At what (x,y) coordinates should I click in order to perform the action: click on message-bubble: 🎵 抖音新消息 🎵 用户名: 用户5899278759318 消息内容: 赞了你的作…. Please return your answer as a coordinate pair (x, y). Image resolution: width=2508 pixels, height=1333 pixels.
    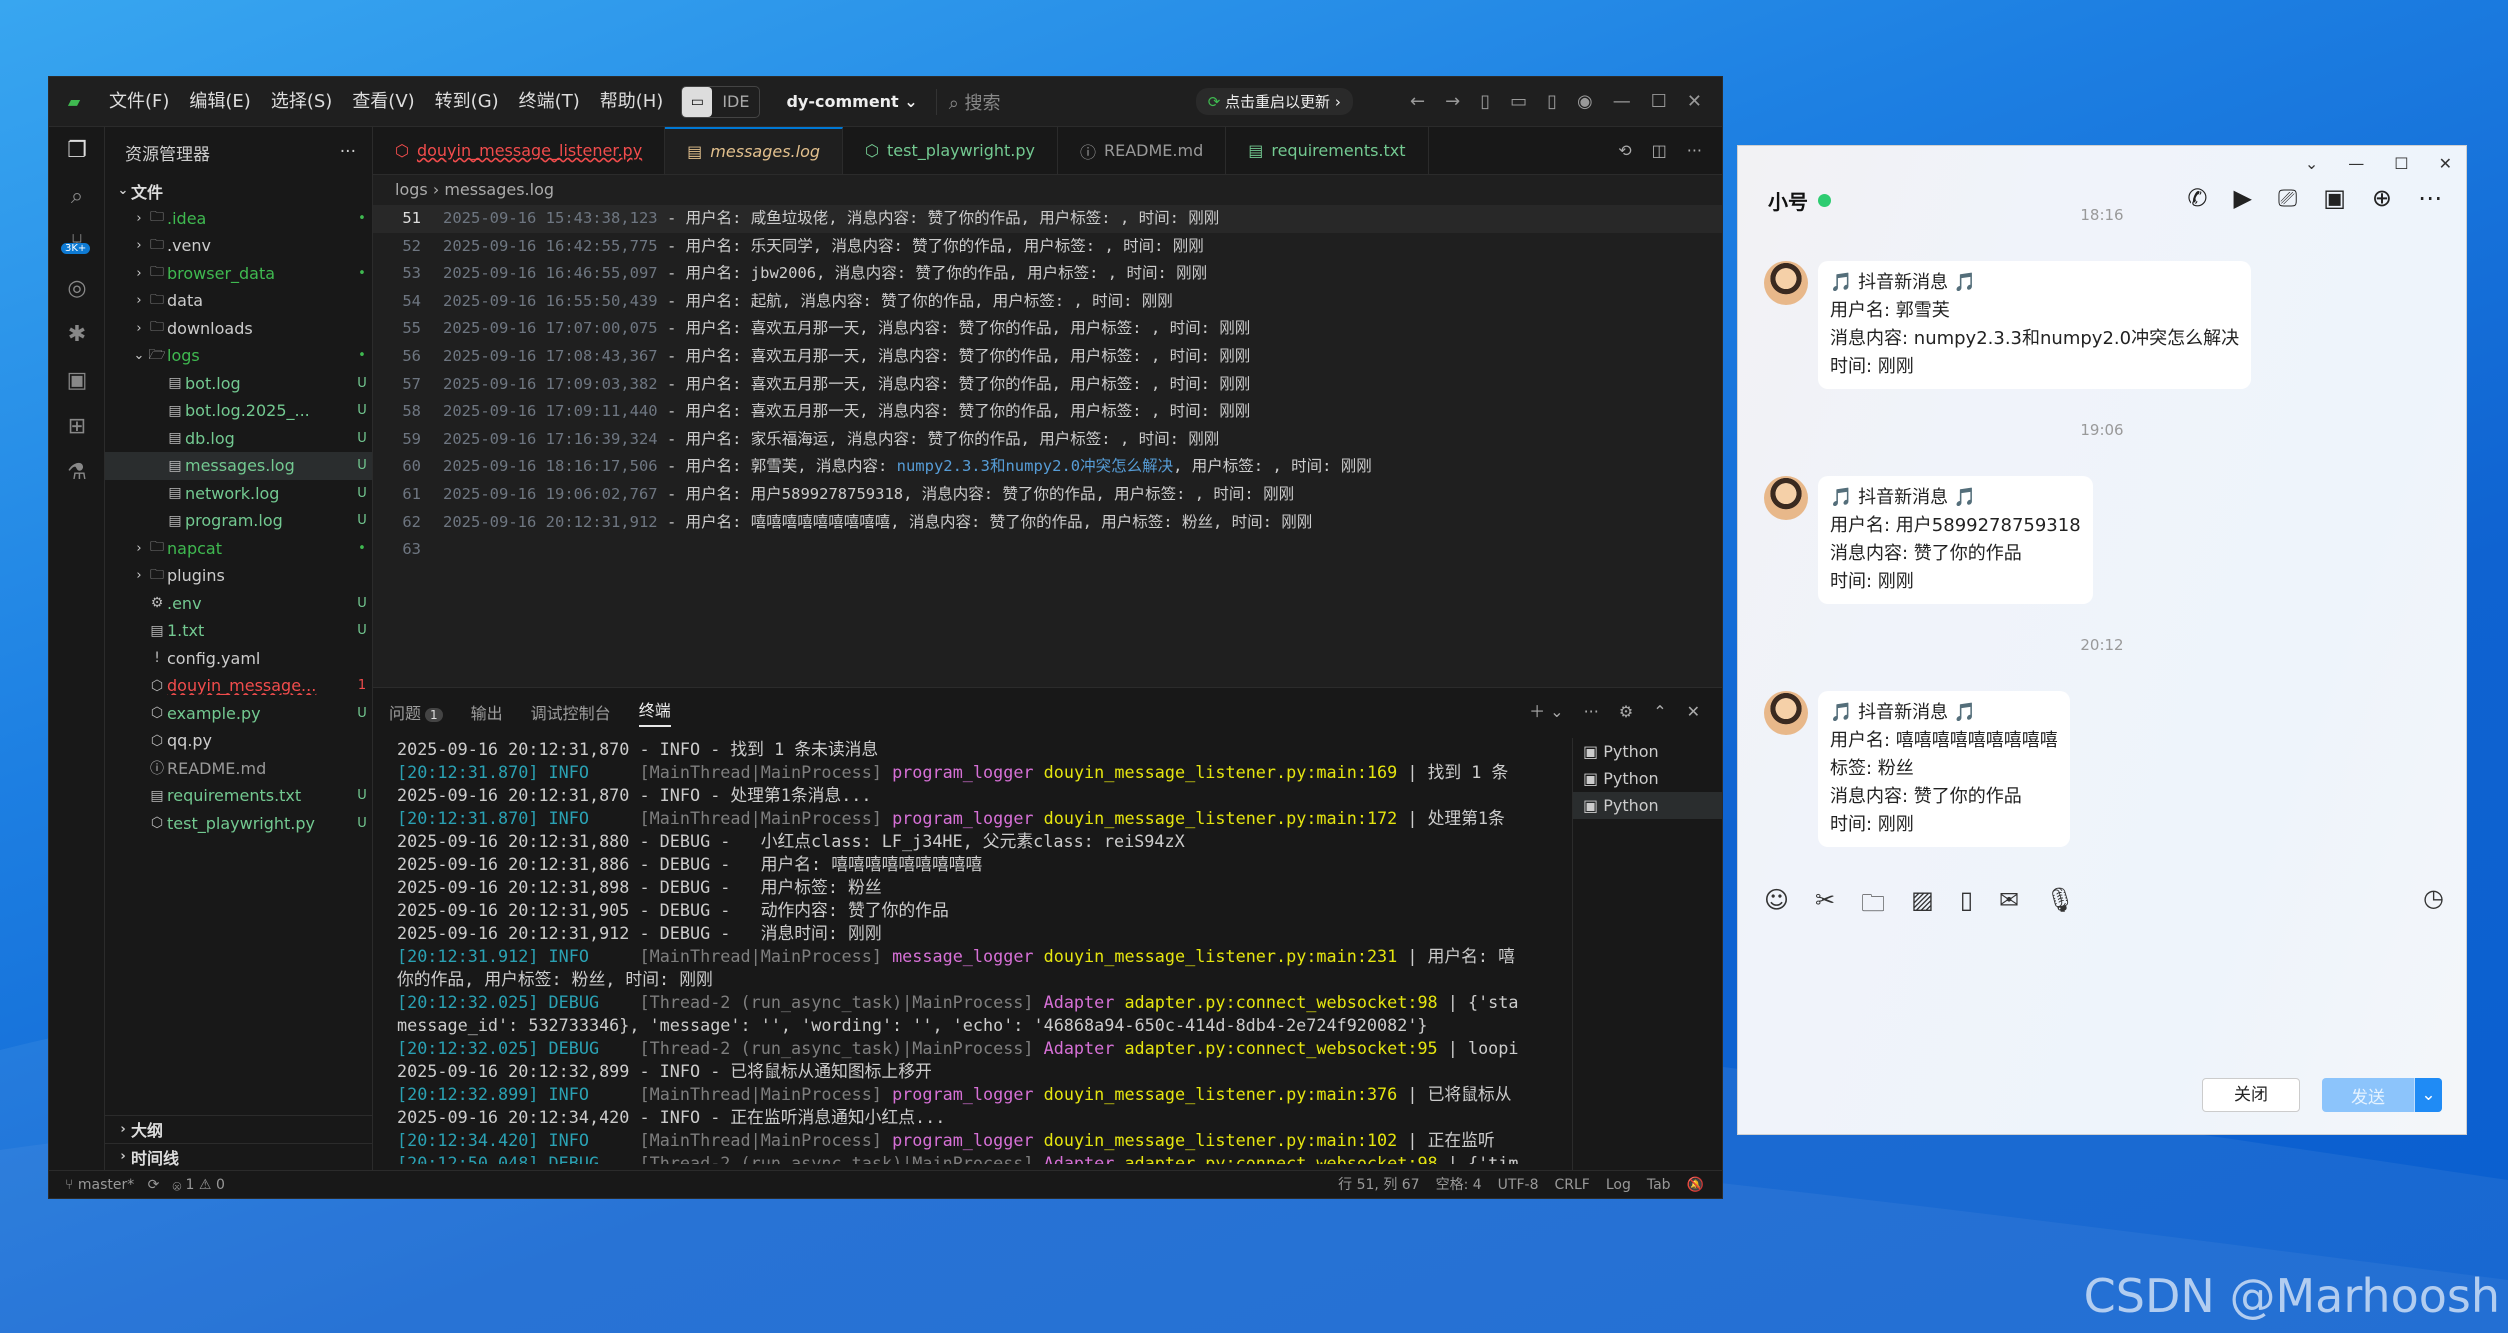
    Looking at the image, I should click on (1955, 540).